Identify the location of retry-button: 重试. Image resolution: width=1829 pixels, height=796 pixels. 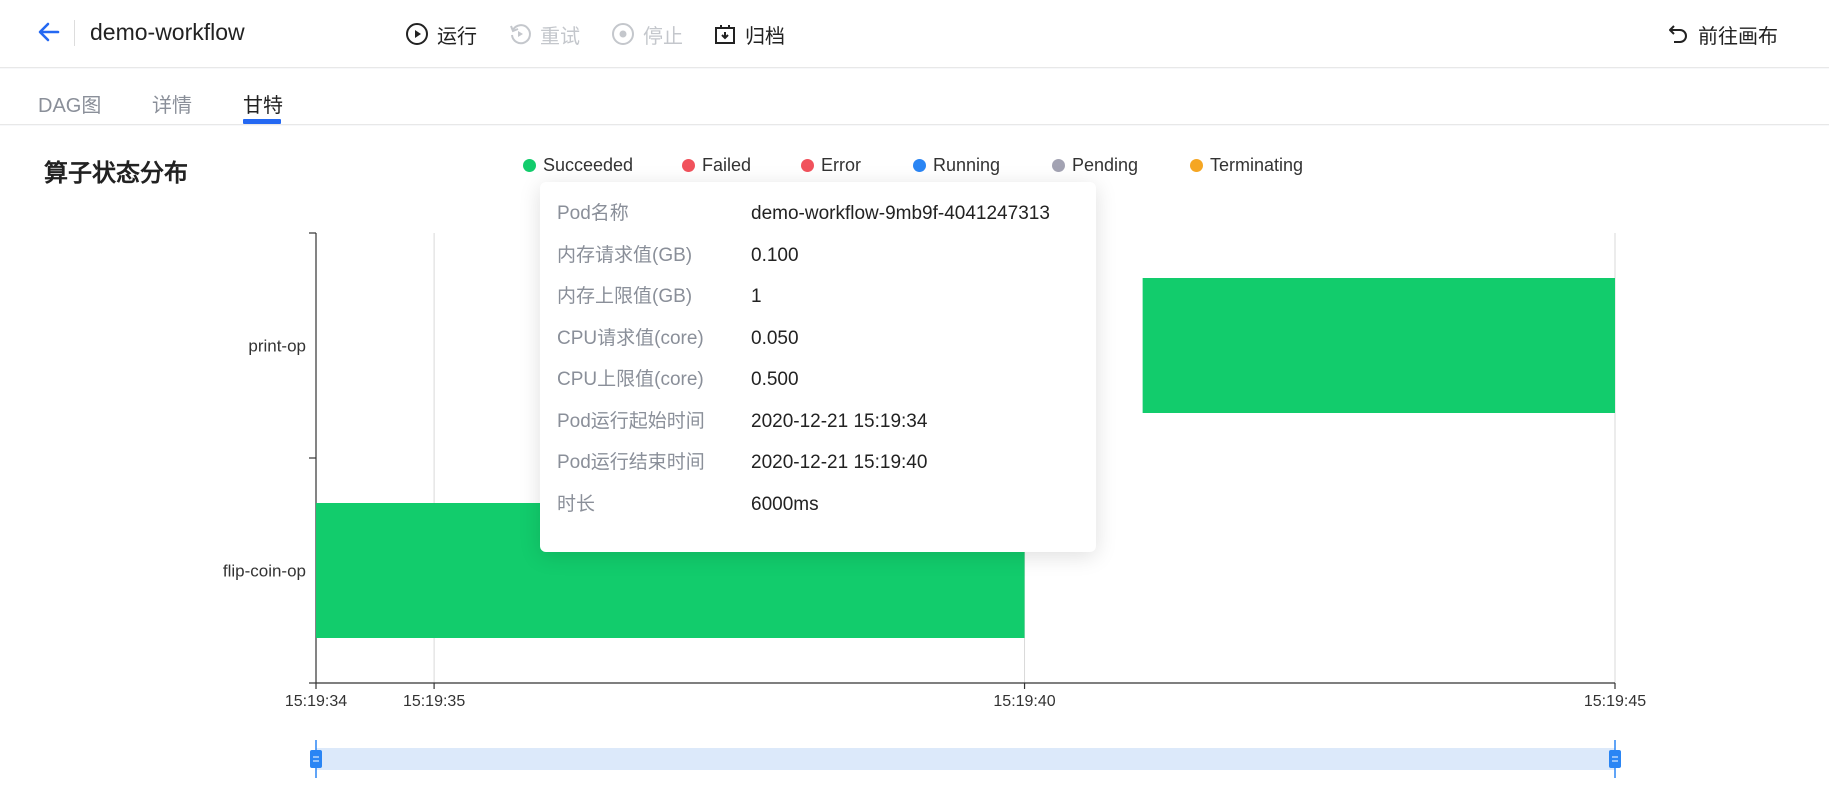
(544, 34).